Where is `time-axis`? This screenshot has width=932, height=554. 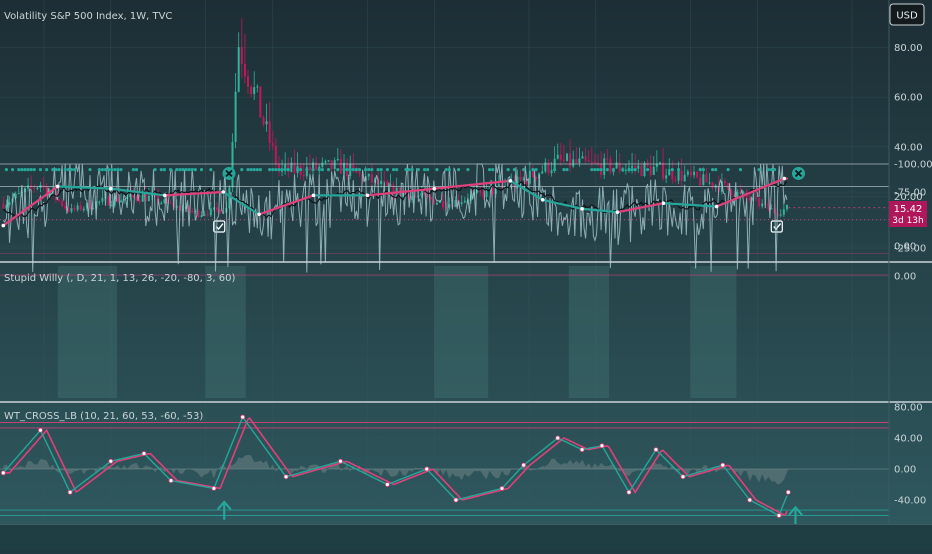
time-axis is located at coordinates (466, 537).